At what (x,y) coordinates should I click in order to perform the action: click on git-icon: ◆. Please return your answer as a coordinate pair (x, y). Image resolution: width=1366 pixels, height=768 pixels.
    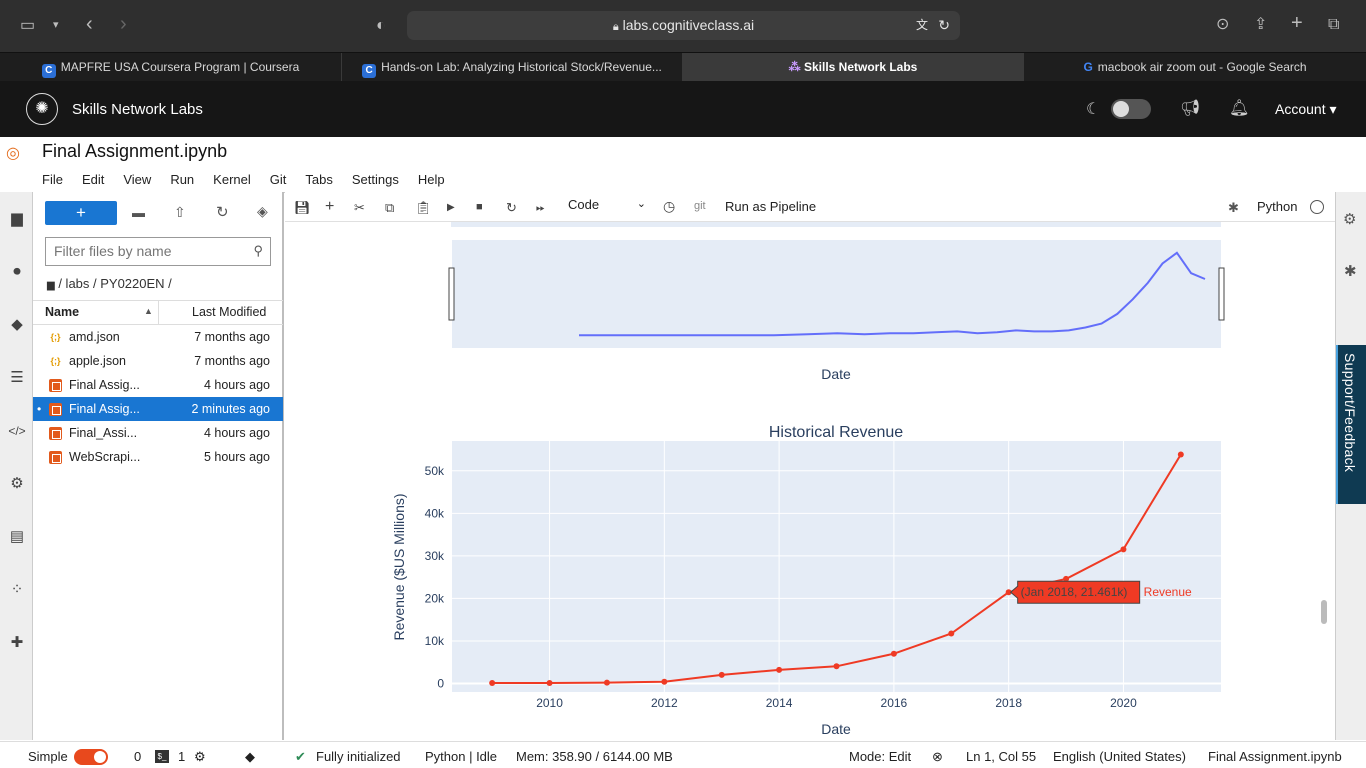
    Looking at the image, I should click on (17, 325).